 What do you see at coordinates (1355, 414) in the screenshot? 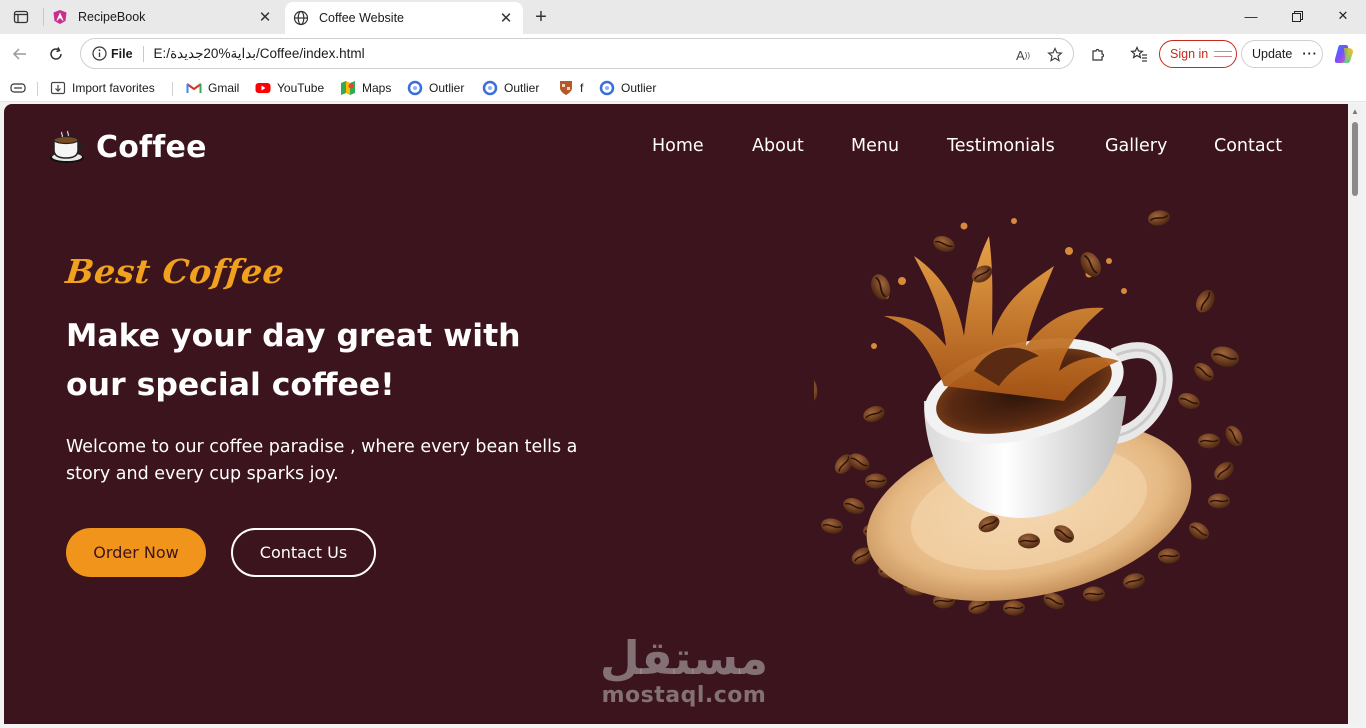
I see `page-scrollbar: ▲` at bounding box center [1355, 414].